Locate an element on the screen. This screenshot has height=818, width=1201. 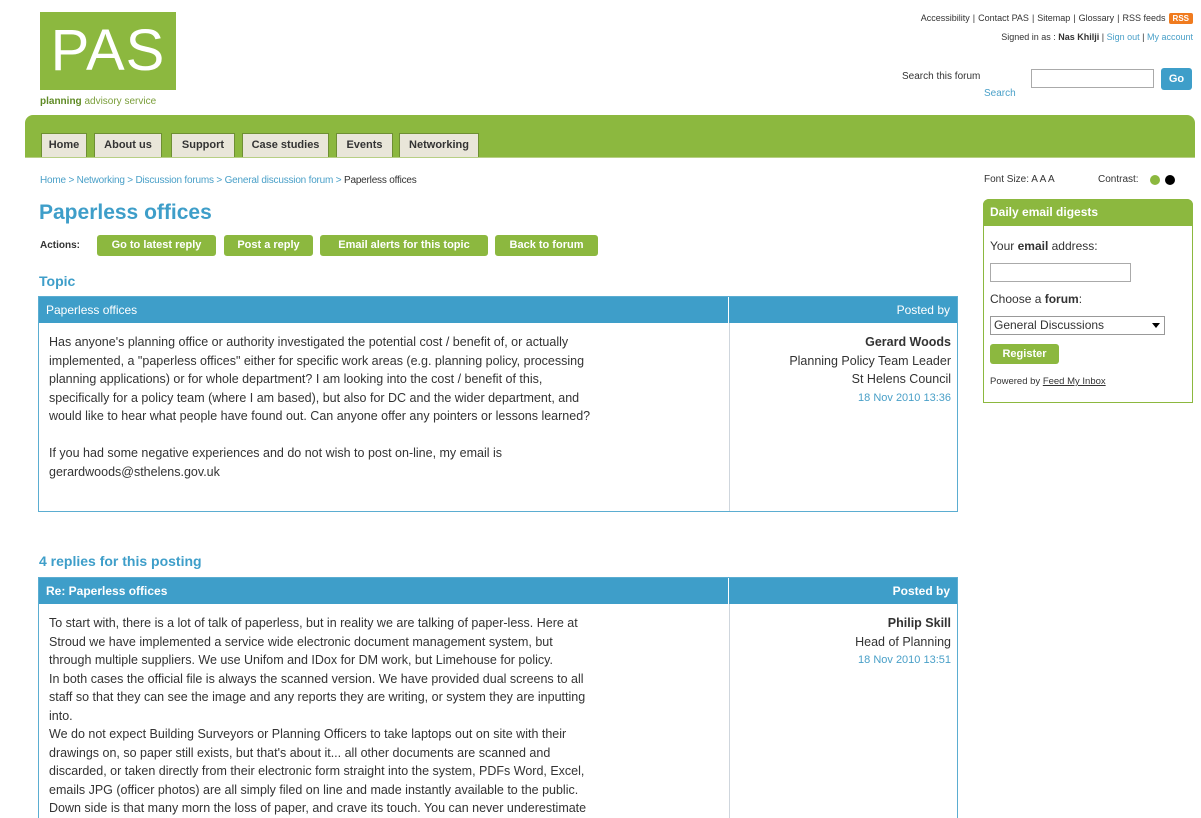
email-alerts-button: Email alerts for this topic is located at coordinates (404, 245).